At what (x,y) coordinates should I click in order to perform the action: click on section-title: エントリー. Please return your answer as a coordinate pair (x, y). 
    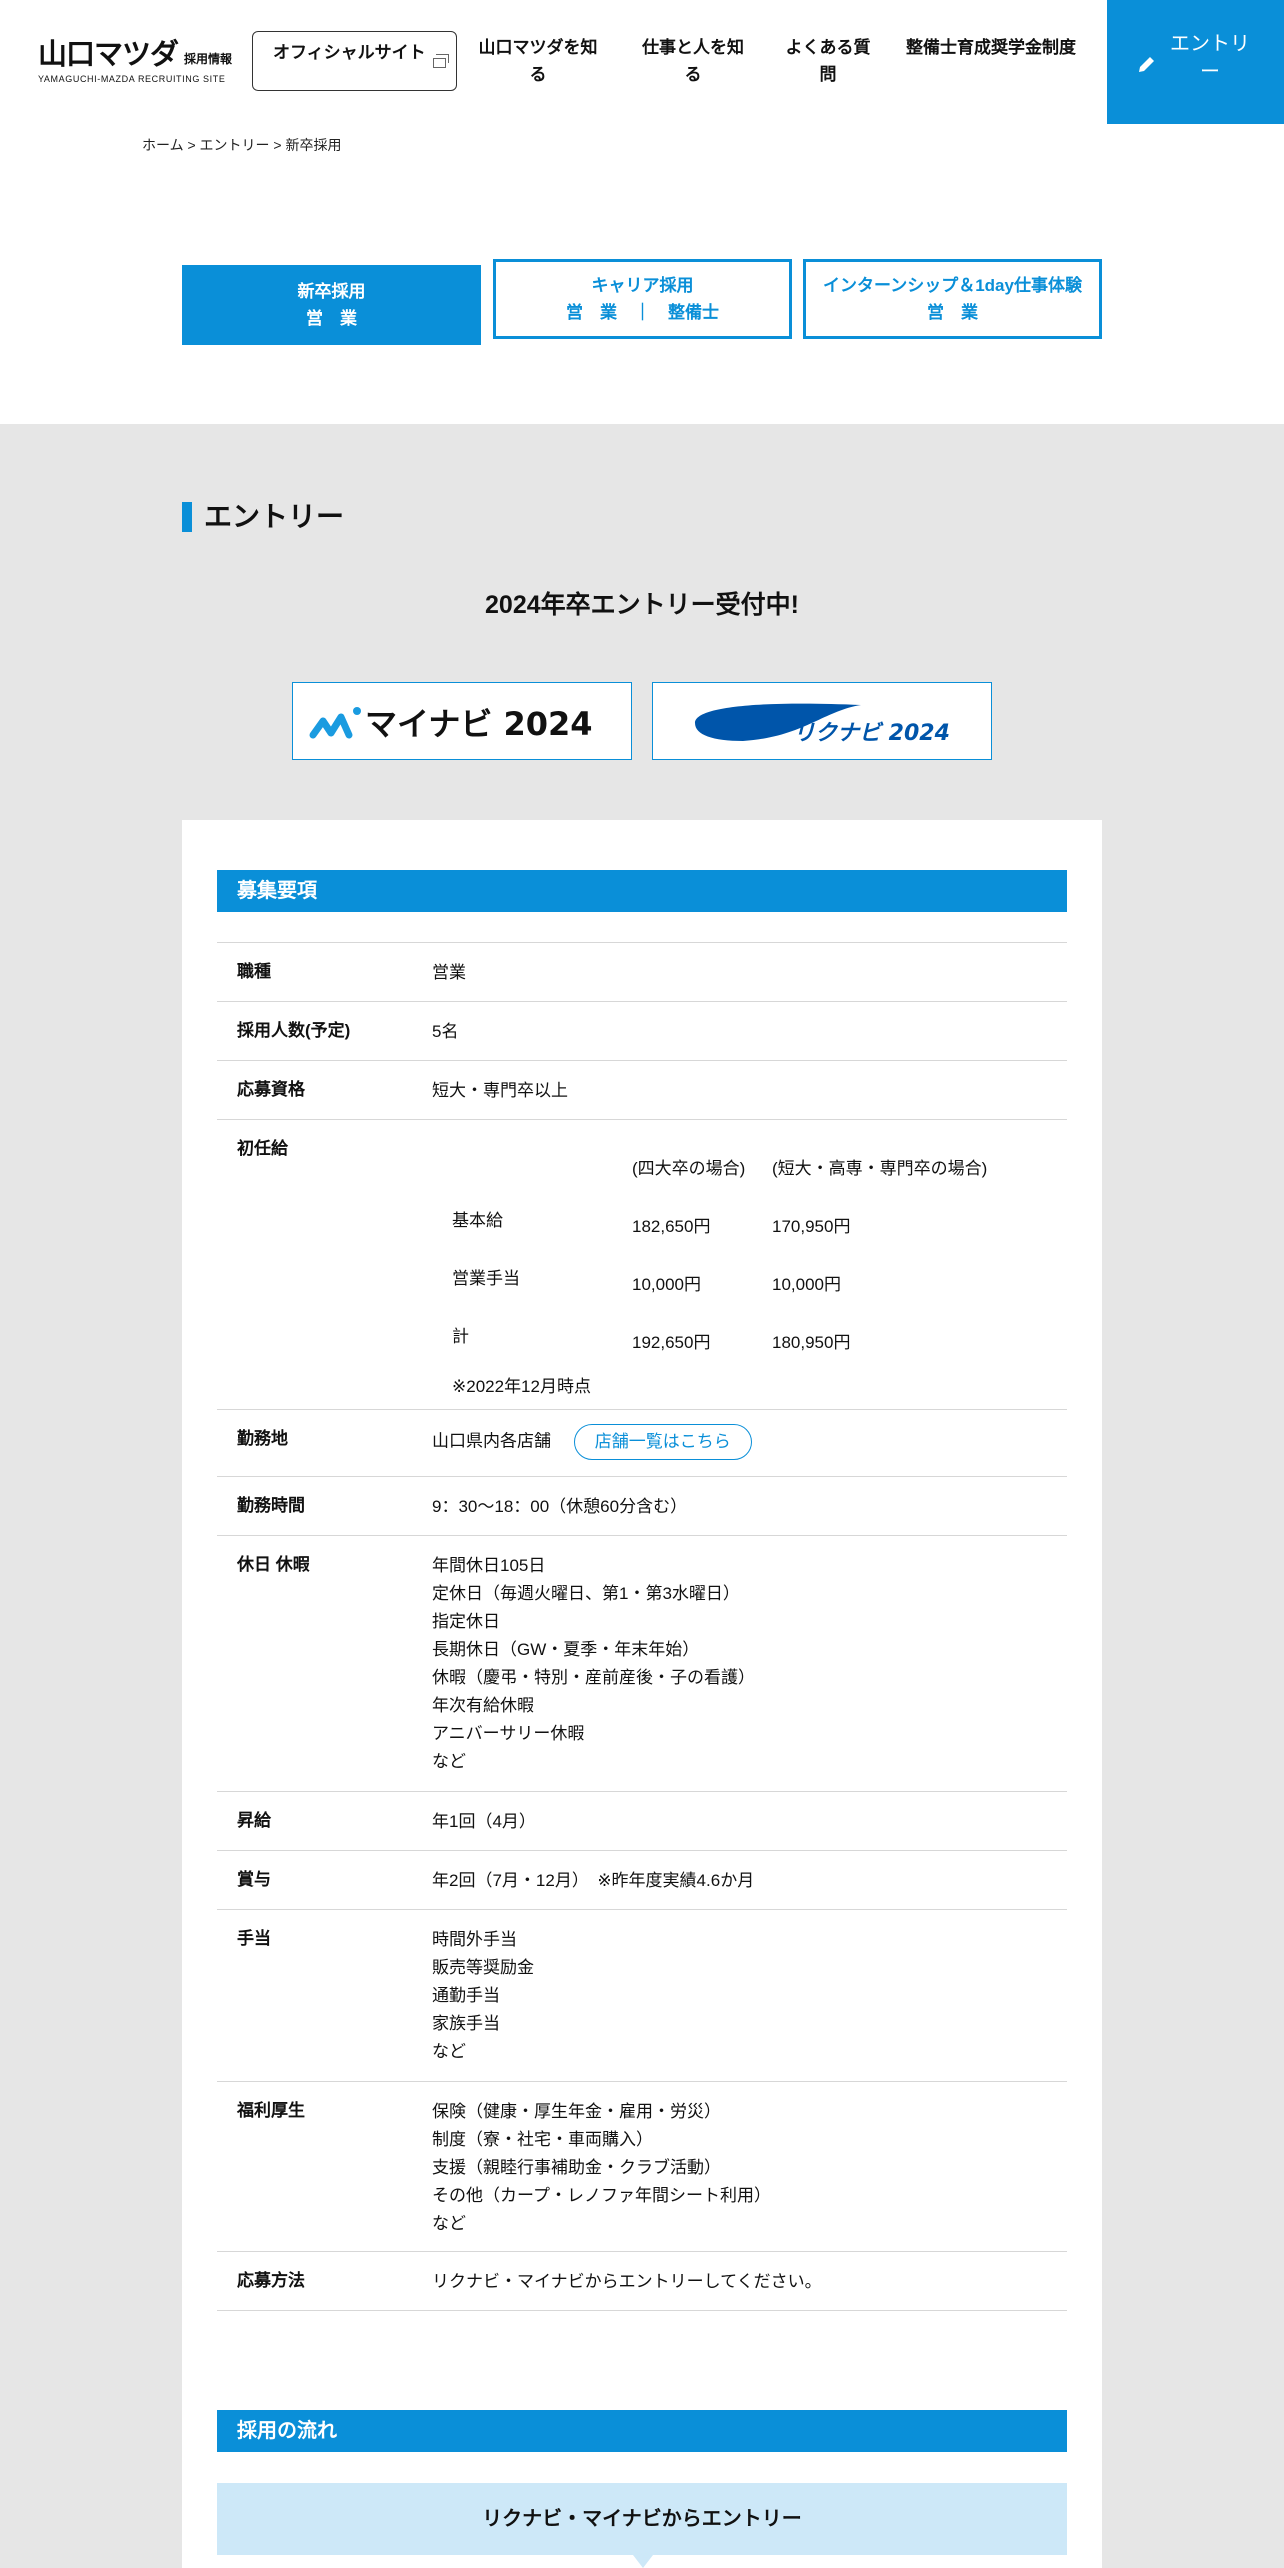
    Looking at the image, I should click on (263, 517).